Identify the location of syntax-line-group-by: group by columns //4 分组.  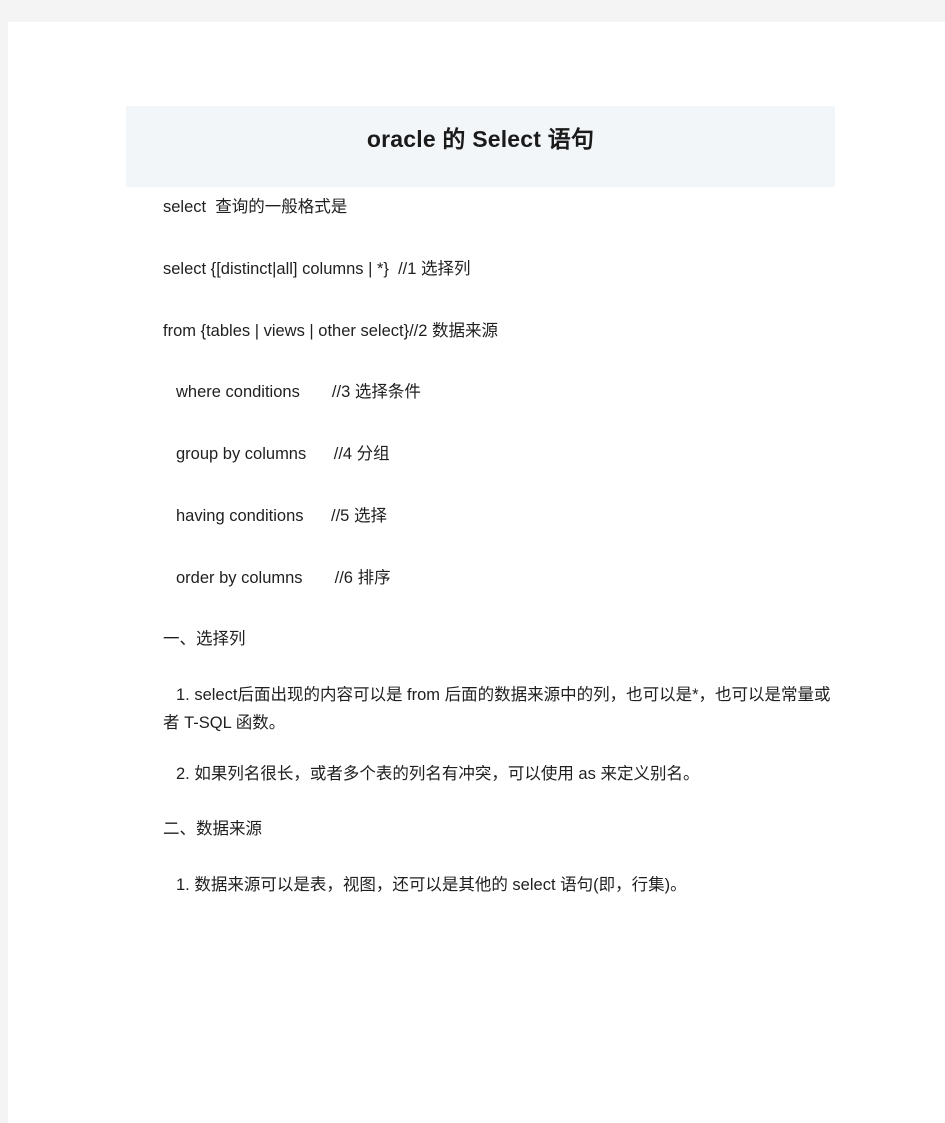
(283, 454).